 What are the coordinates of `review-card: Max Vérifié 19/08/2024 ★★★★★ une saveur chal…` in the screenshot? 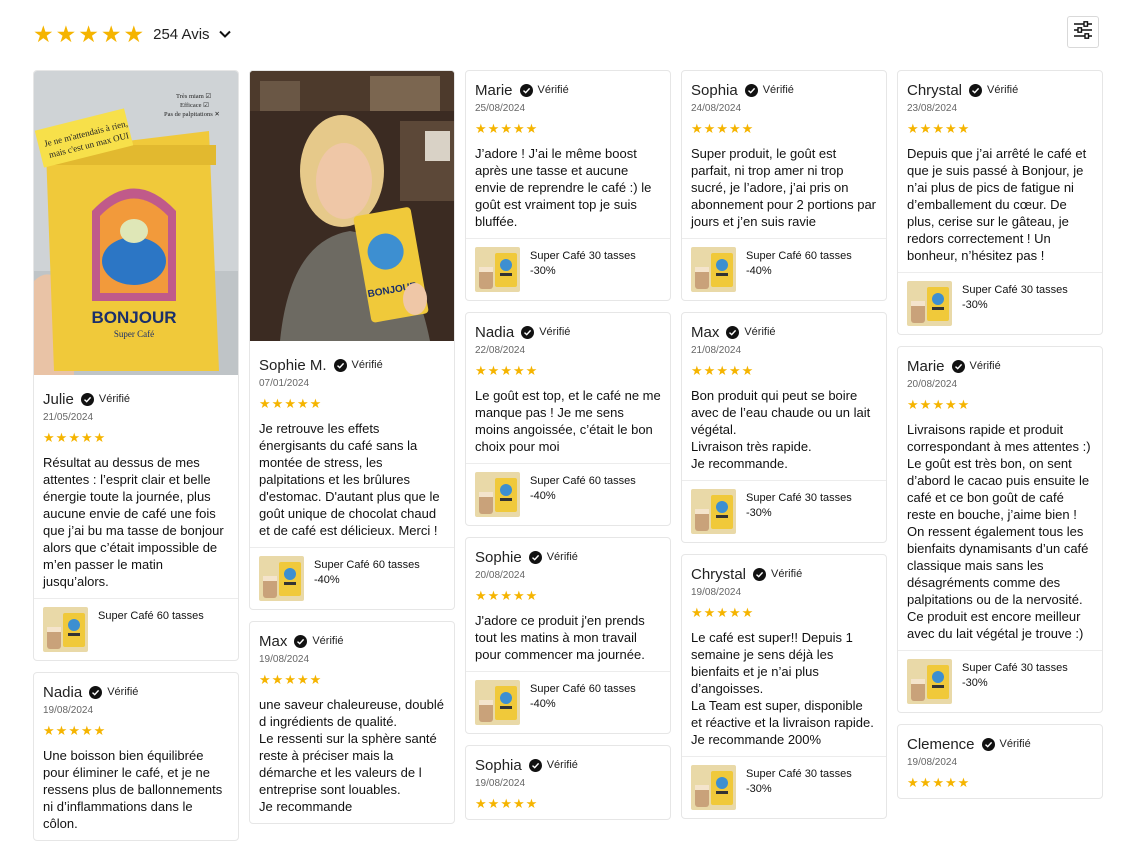 It's located at (352, 722).